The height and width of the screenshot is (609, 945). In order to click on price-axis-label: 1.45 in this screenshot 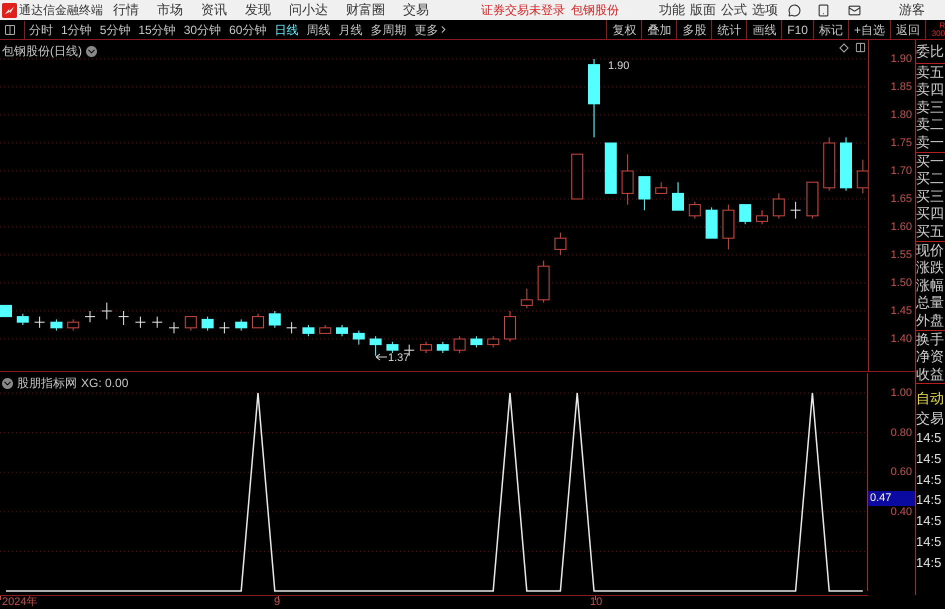, I will do `click(901, 311)`.